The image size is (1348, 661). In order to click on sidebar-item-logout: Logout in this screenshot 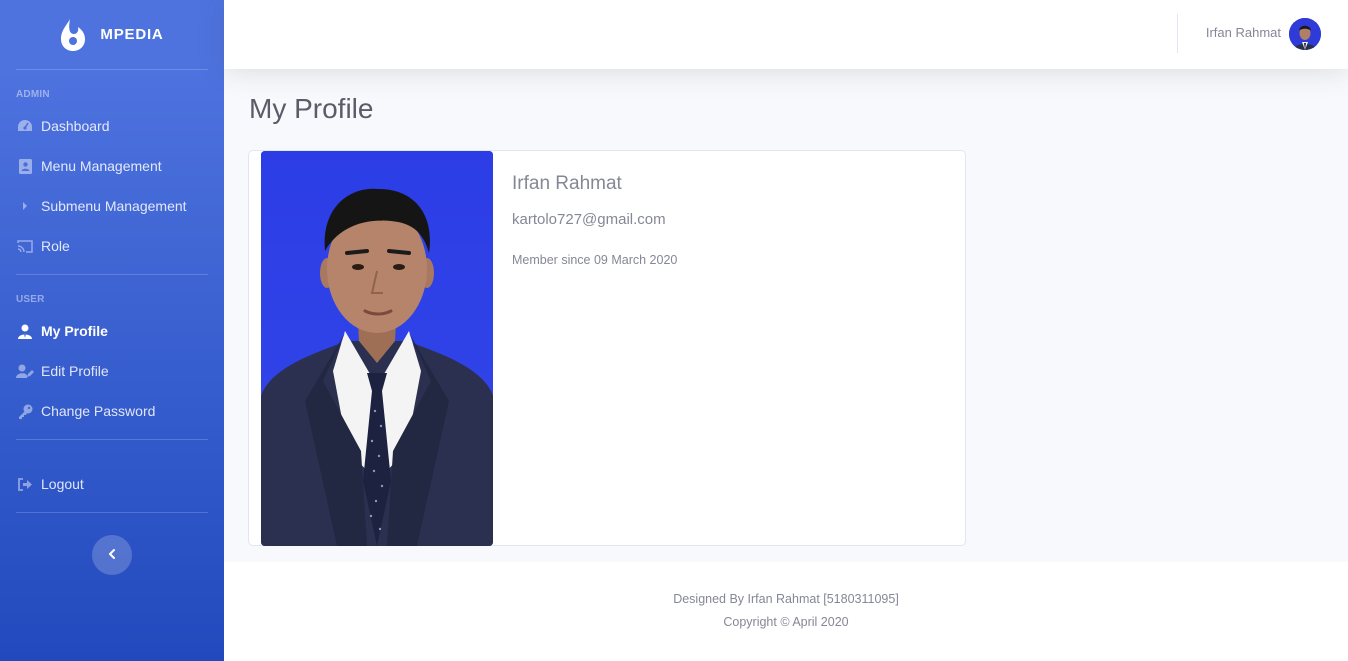, I will do `click(112, 484)`.